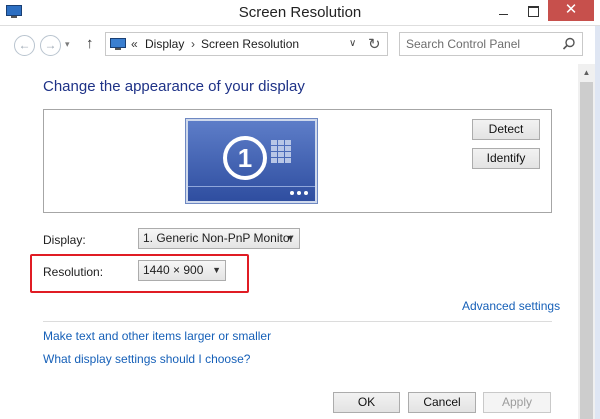  What do you see at coordinates (146, 359) in the screenshot?
I see `display-settings-help-link: What display settings should I choose?` at bounding box center [146, 359].